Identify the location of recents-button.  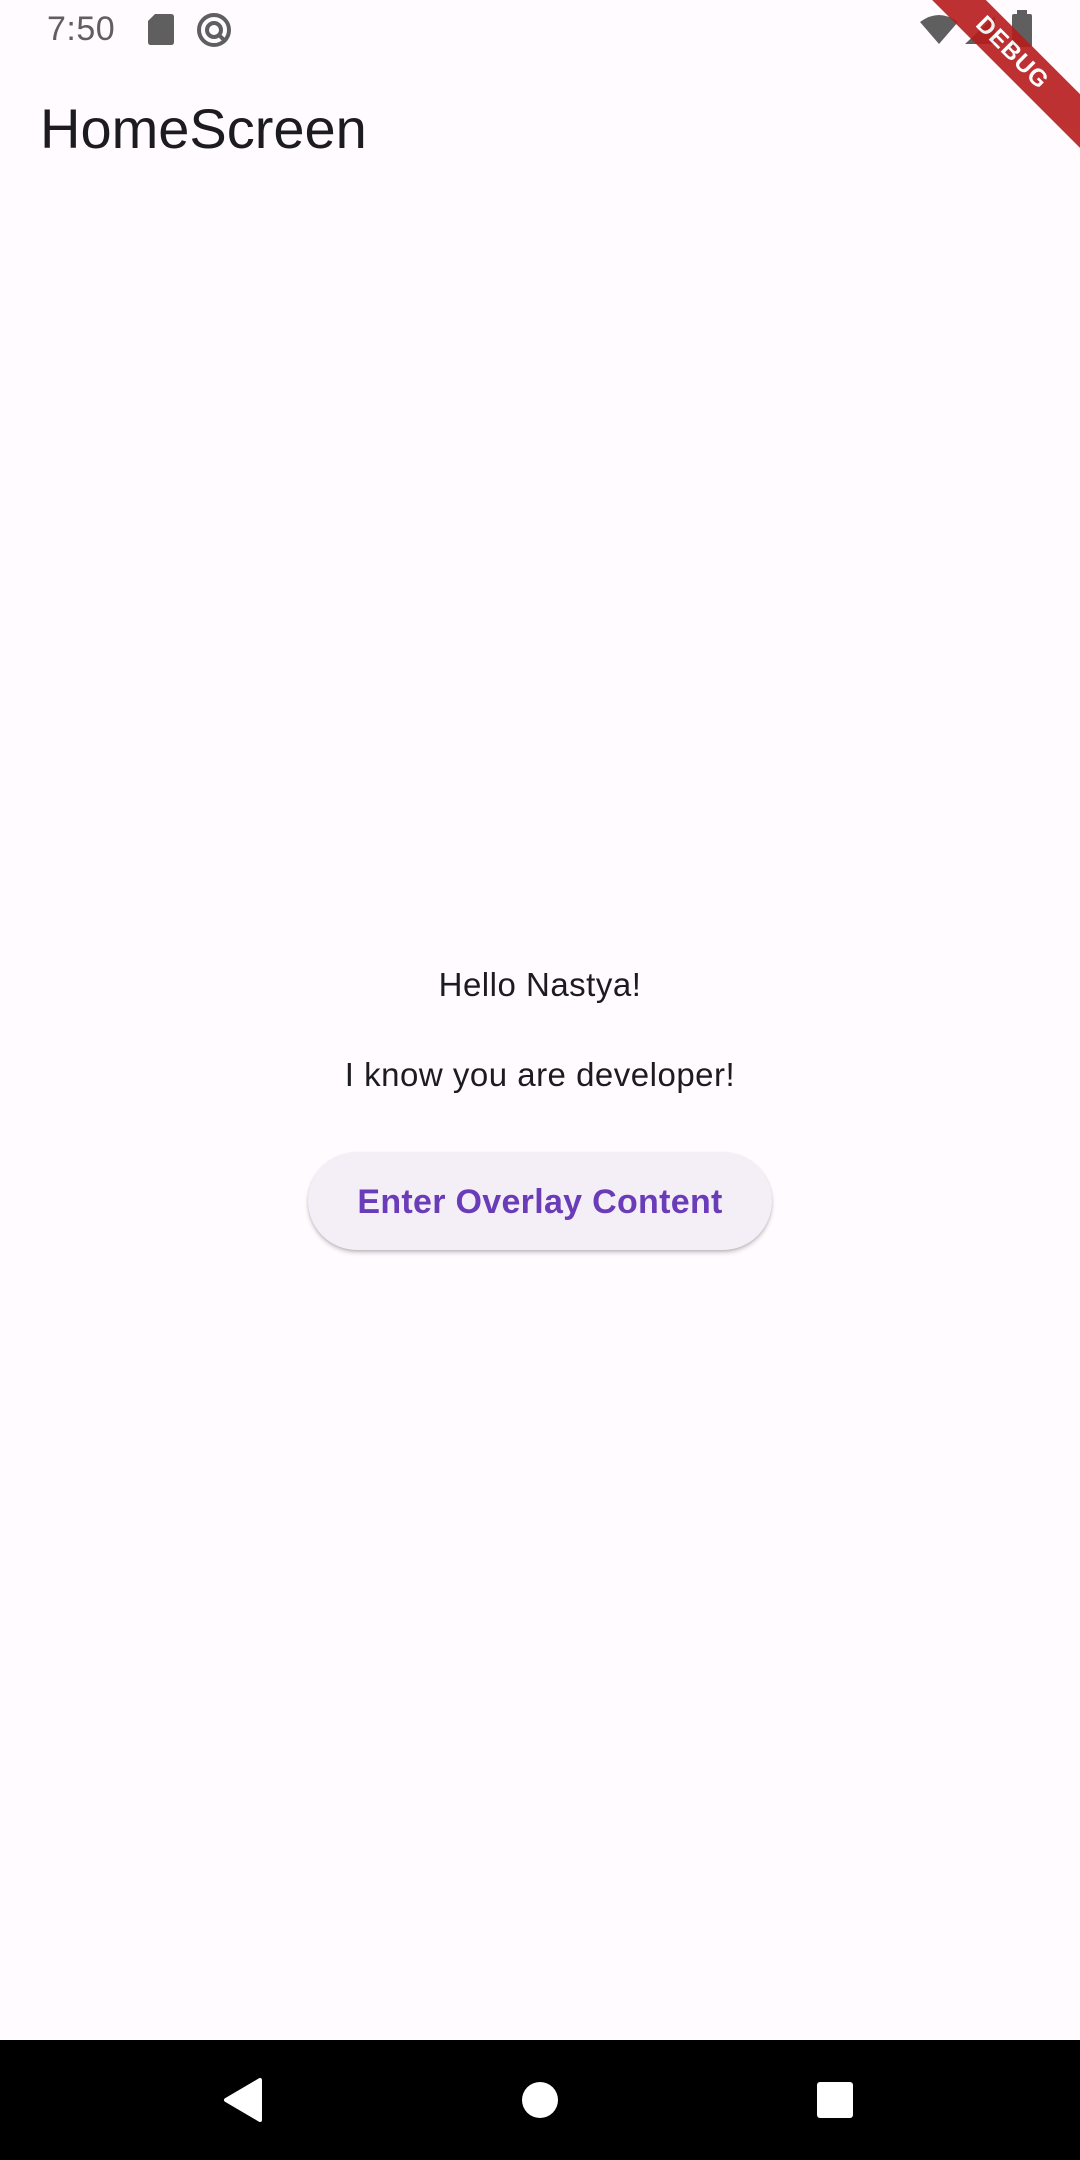
(835, 2100).